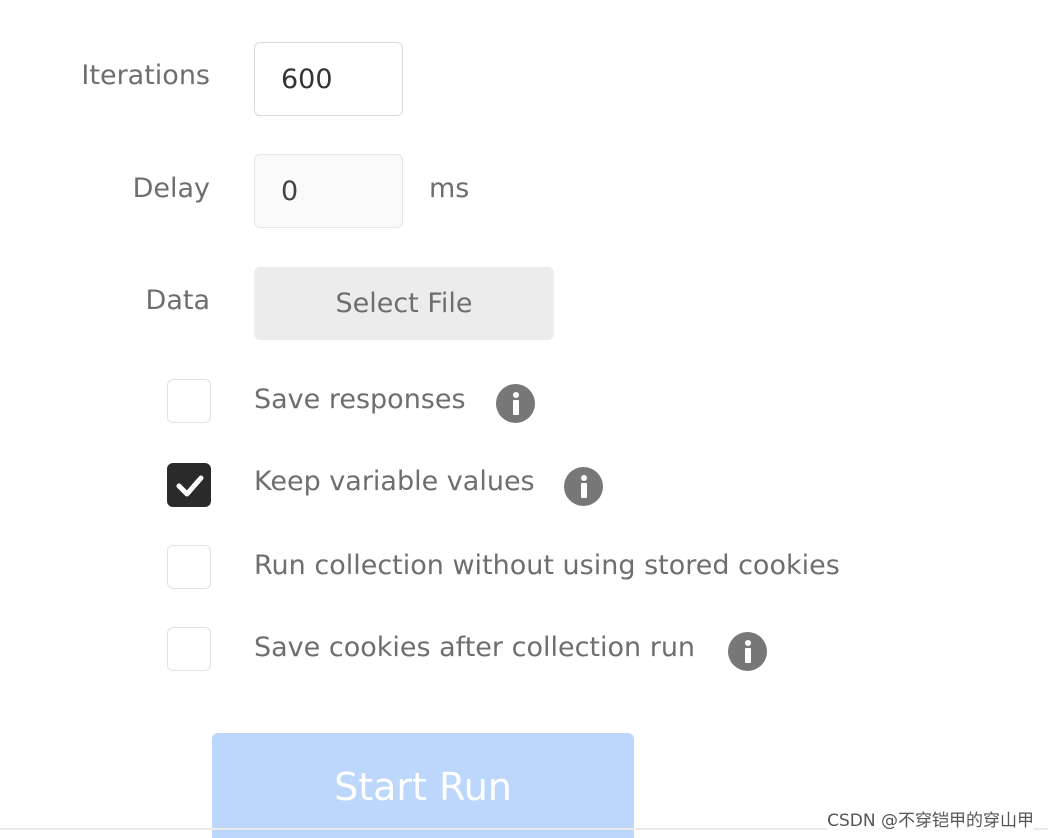 This screenshot has height=838, width=1048. I want to click on delay-unit-label: ms, so click(449, 188).